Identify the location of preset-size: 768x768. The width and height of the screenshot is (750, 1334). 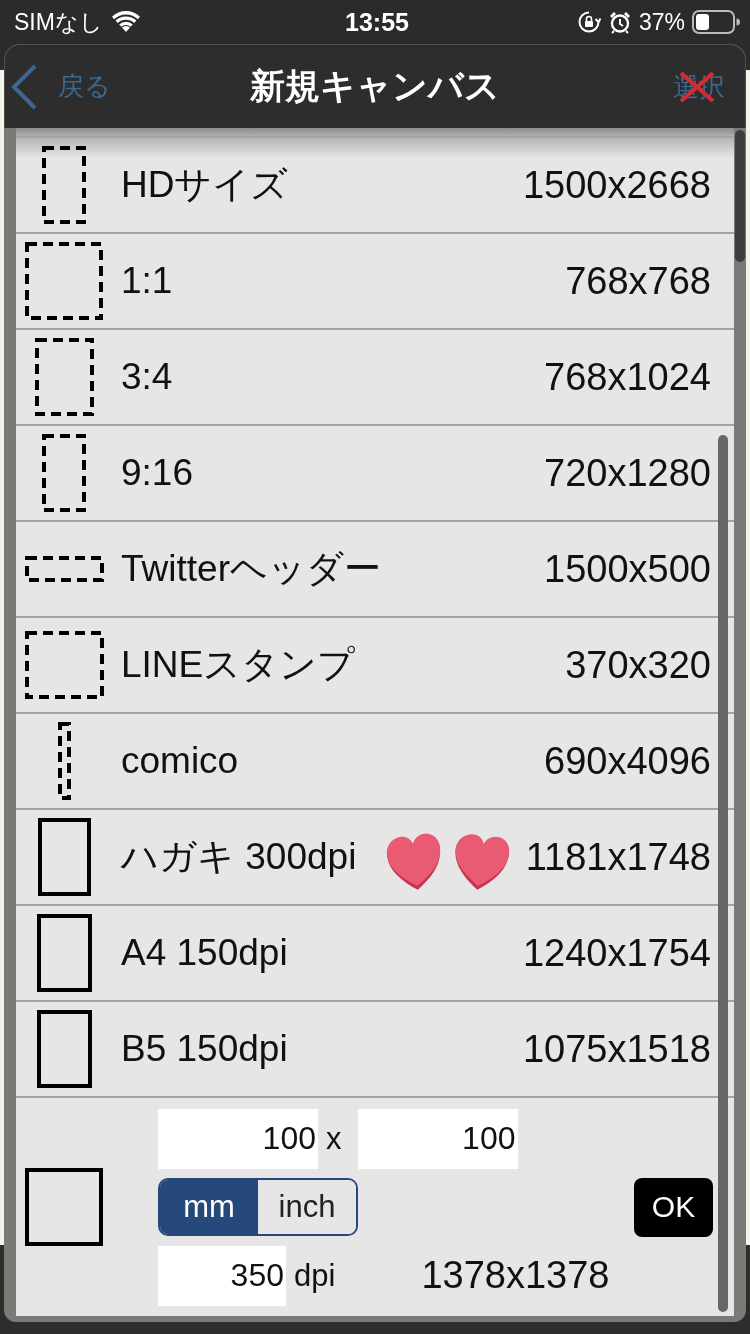
(638, 281).